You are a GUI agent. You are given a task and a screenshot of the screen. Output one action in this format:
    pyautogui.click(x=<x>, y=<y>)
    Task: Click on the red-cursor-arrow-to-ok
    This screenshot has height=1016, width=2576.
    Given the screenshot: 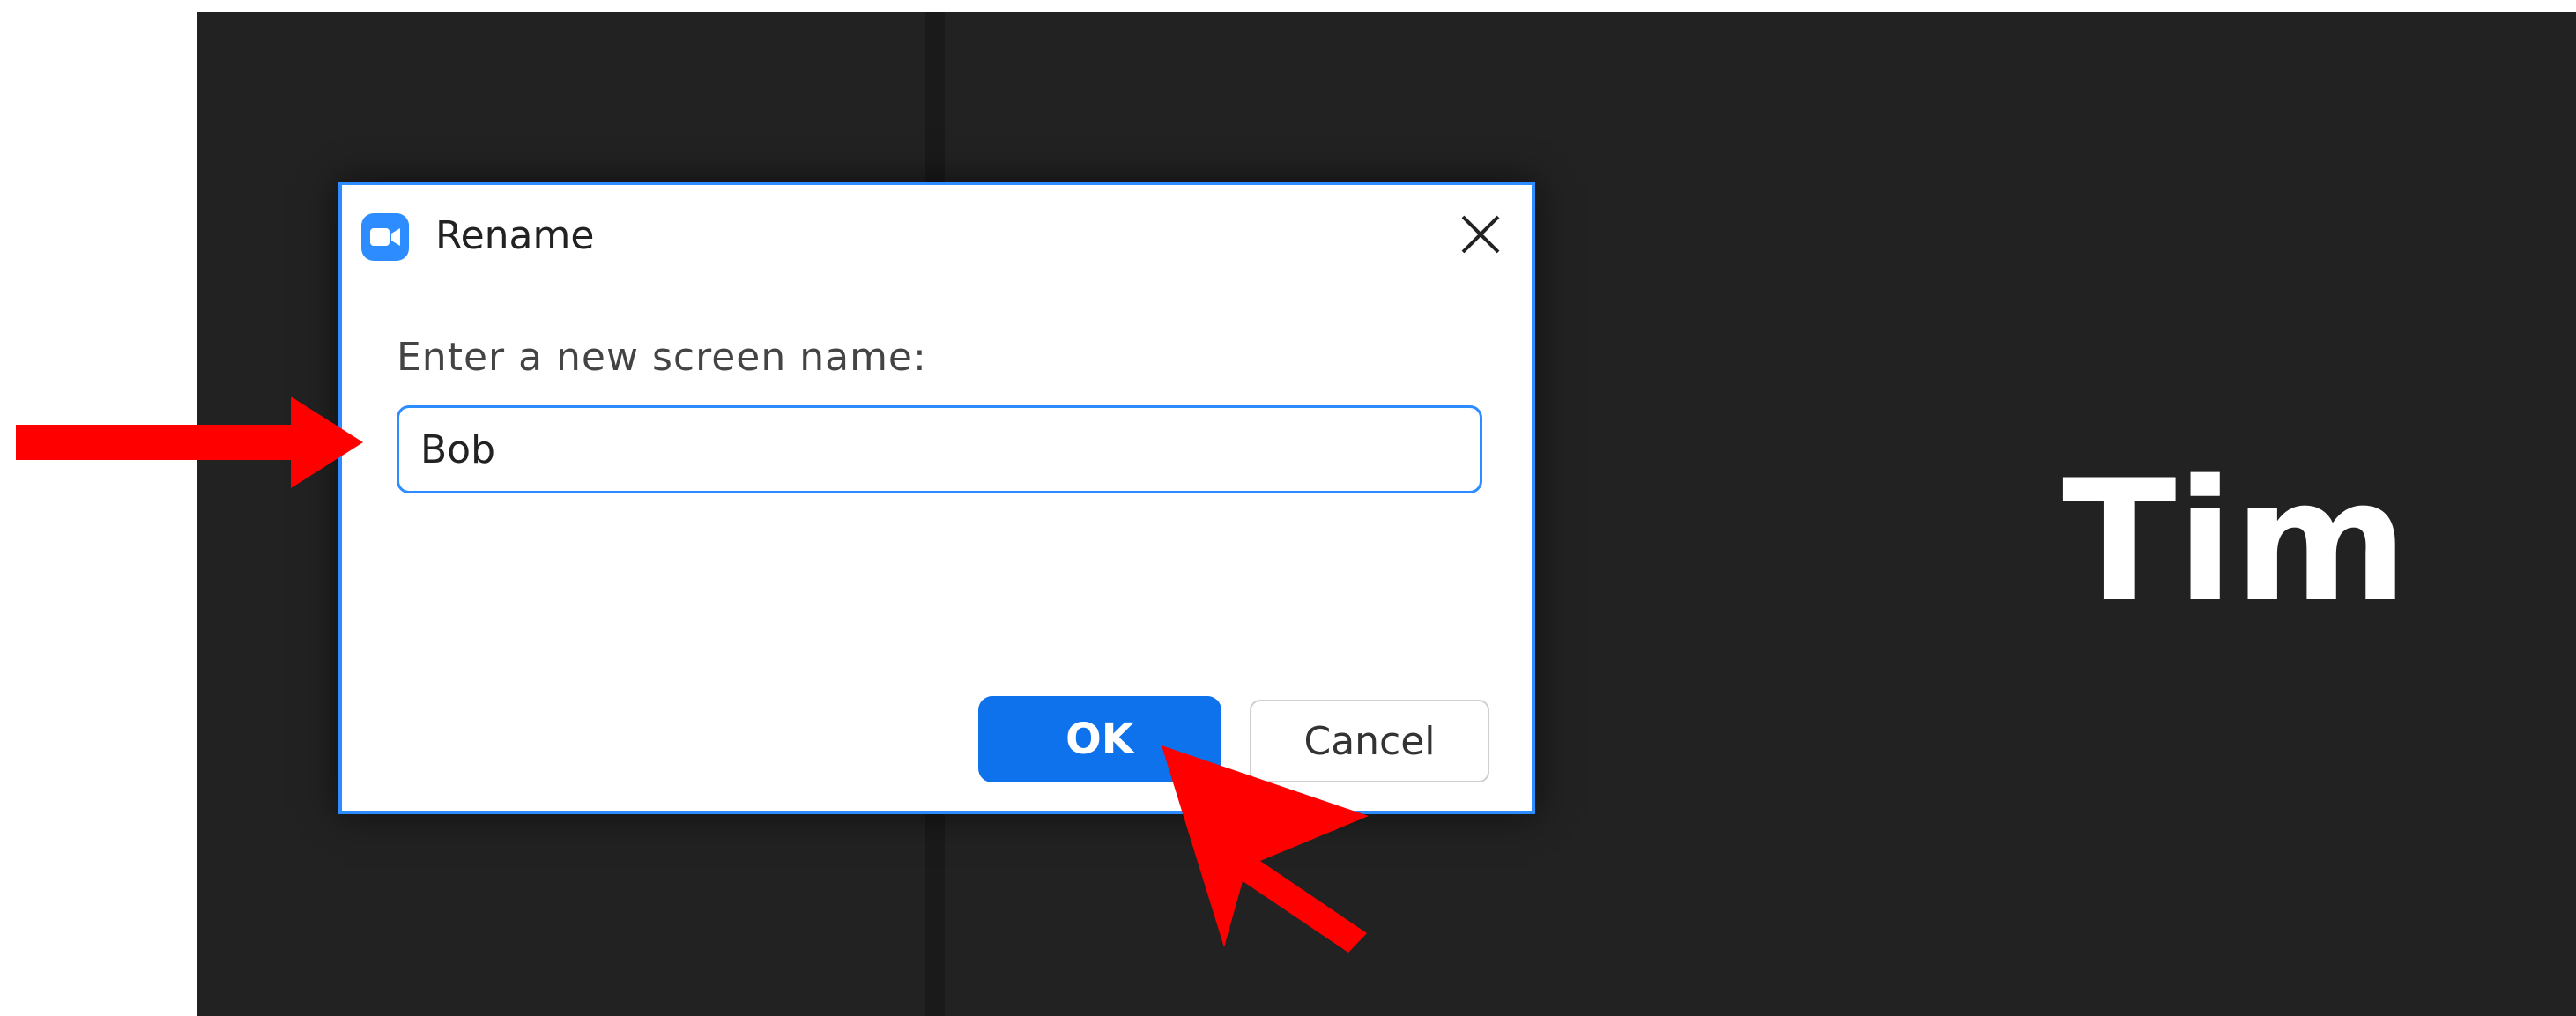 What is the action you would take?
    pyautogui.click(x=1265, y=849)
    